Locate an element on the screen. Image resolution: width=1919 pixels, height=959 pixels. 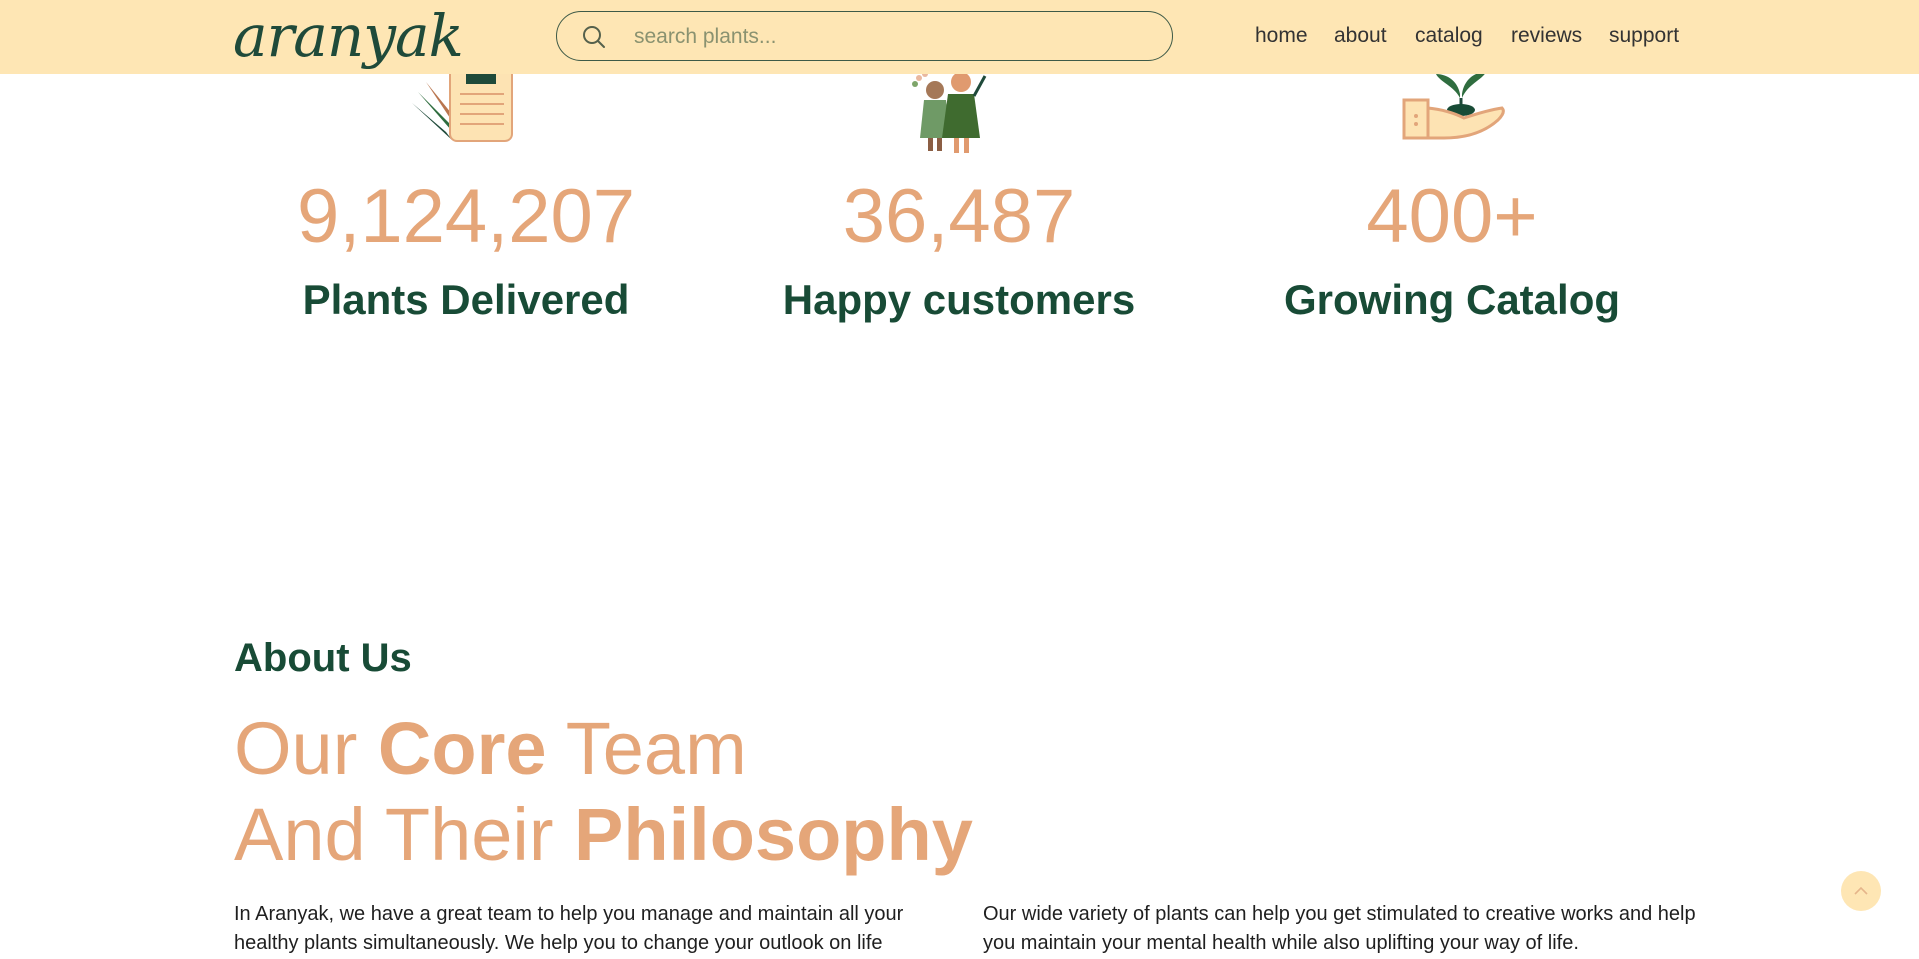
brand-logo: aranyak is located at coordinates (348, 38).